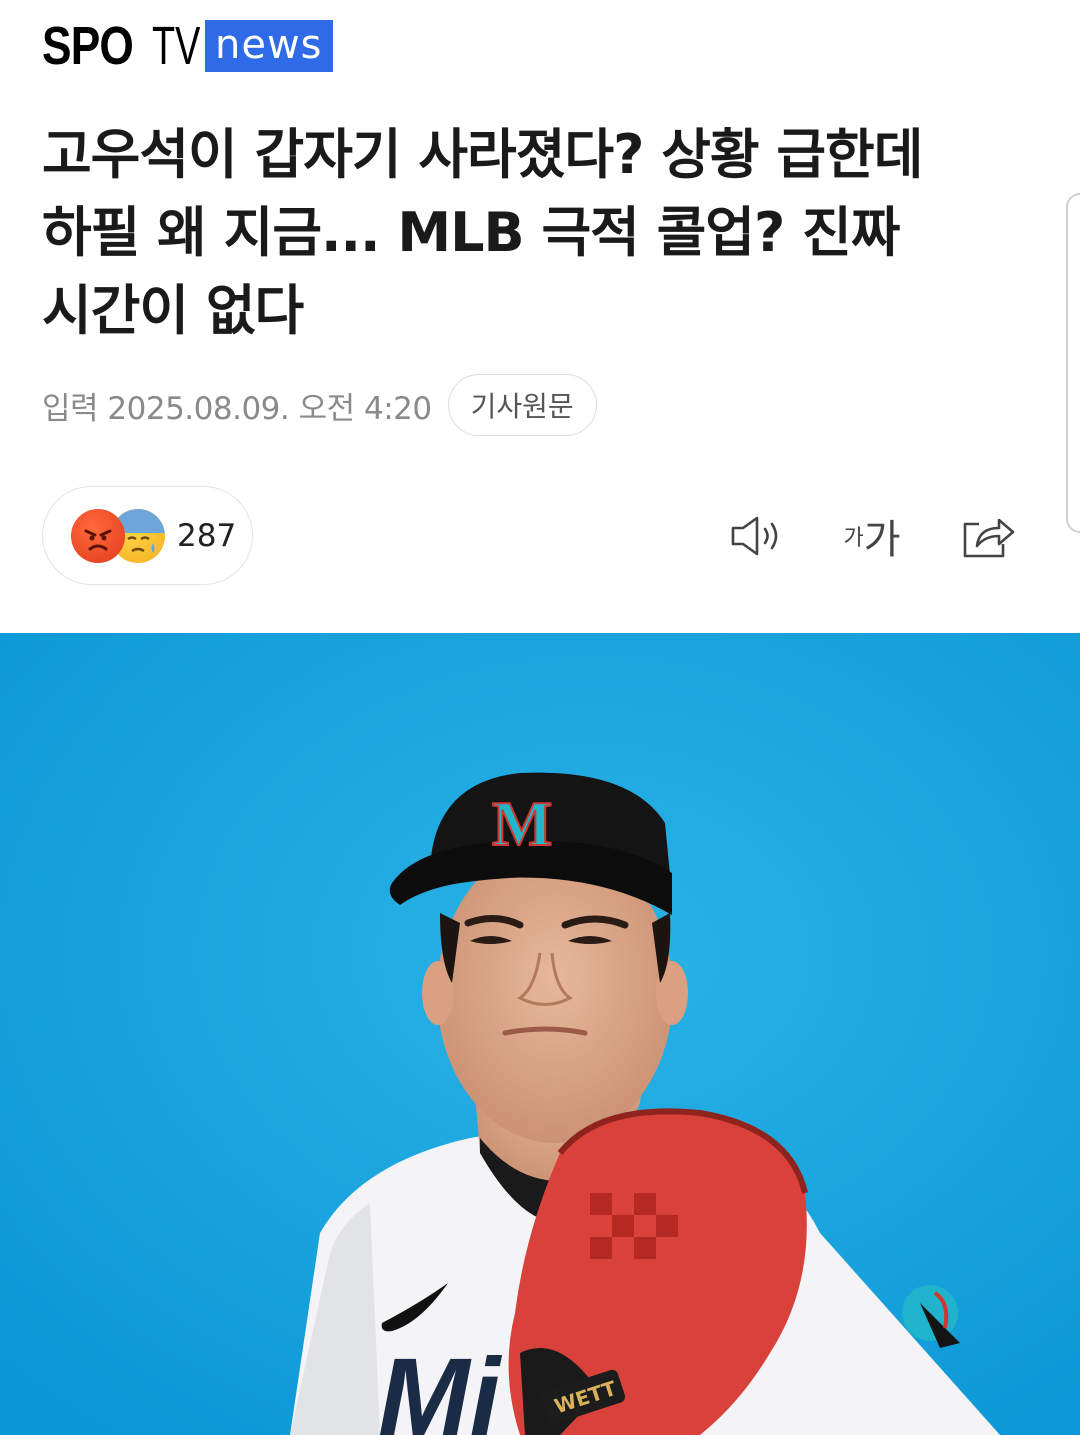 The height and width of the screenshot is (1435, 1080). I want to click on logo-spo: SPO, so click(88, 46).